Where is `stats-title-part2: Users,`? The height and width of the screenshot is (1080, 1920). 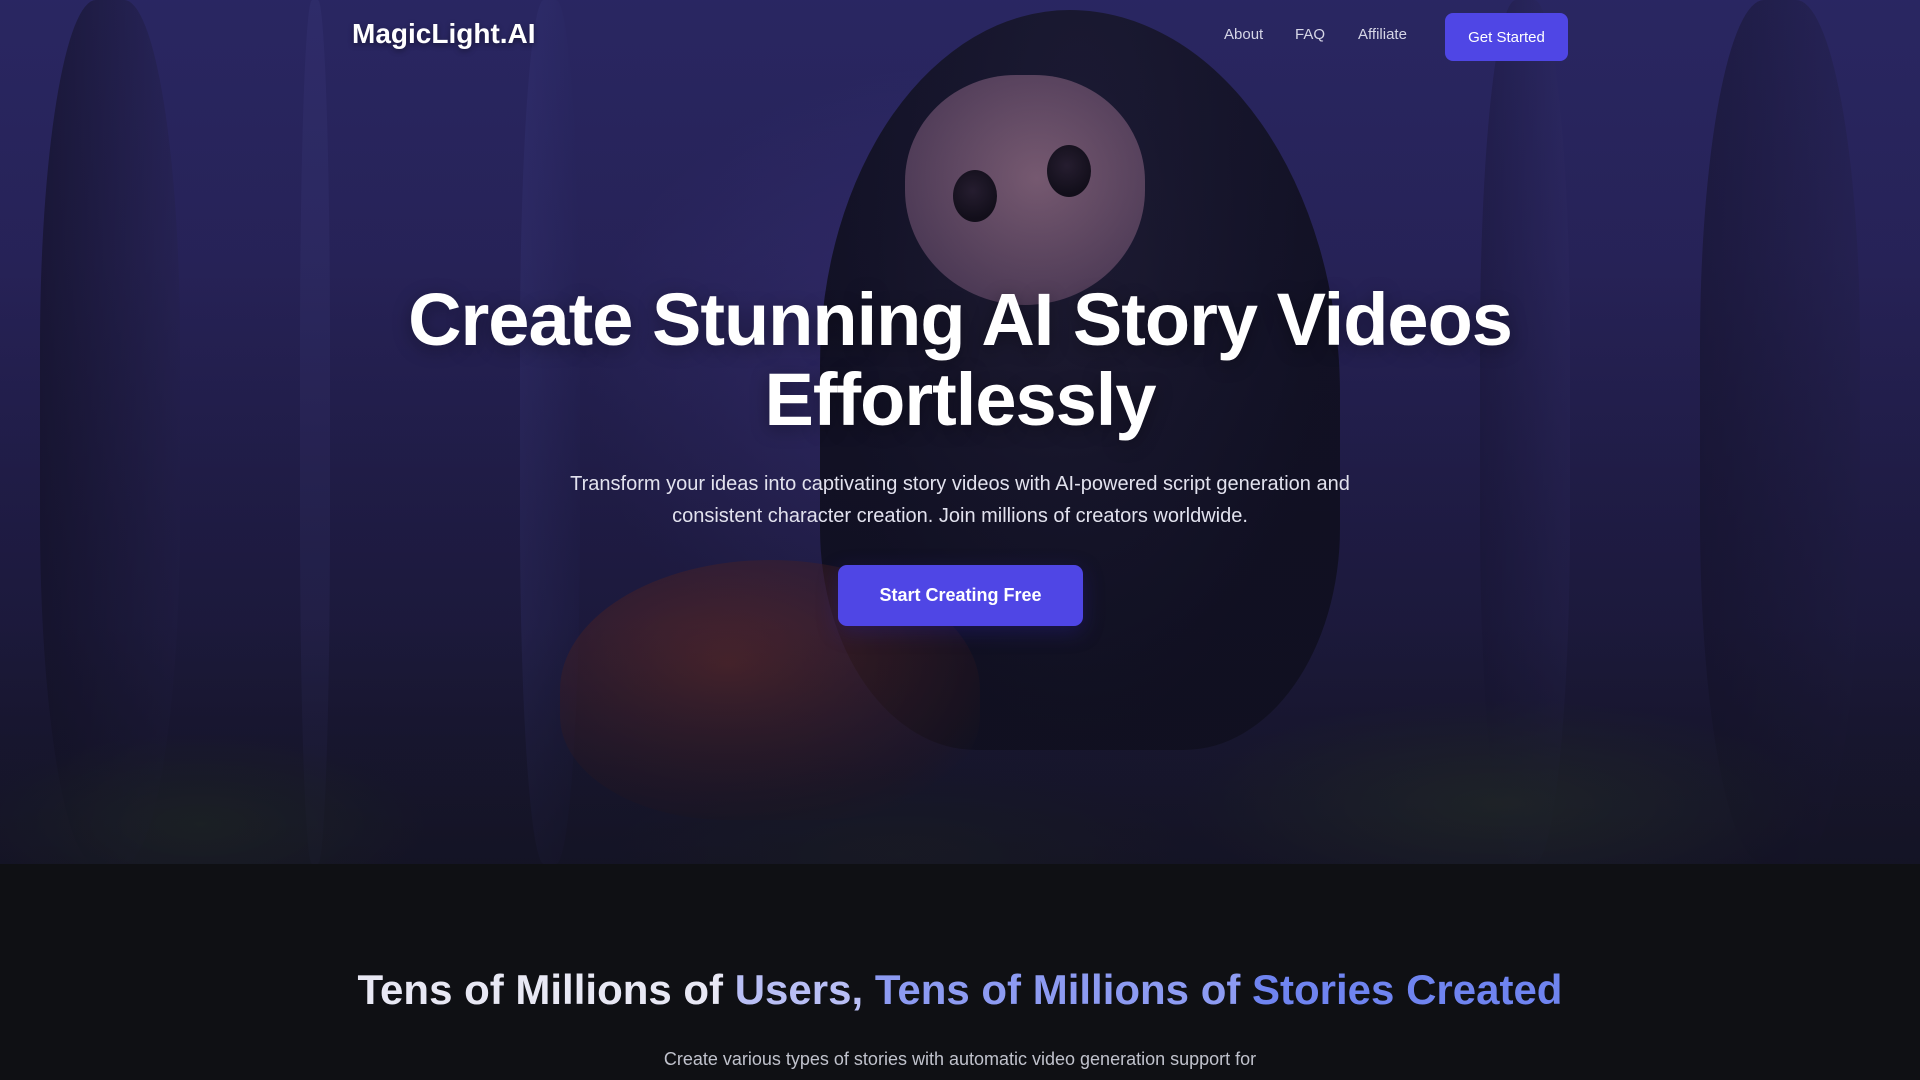
stats-title-part2: Users, is located at coordinates (799, 989).